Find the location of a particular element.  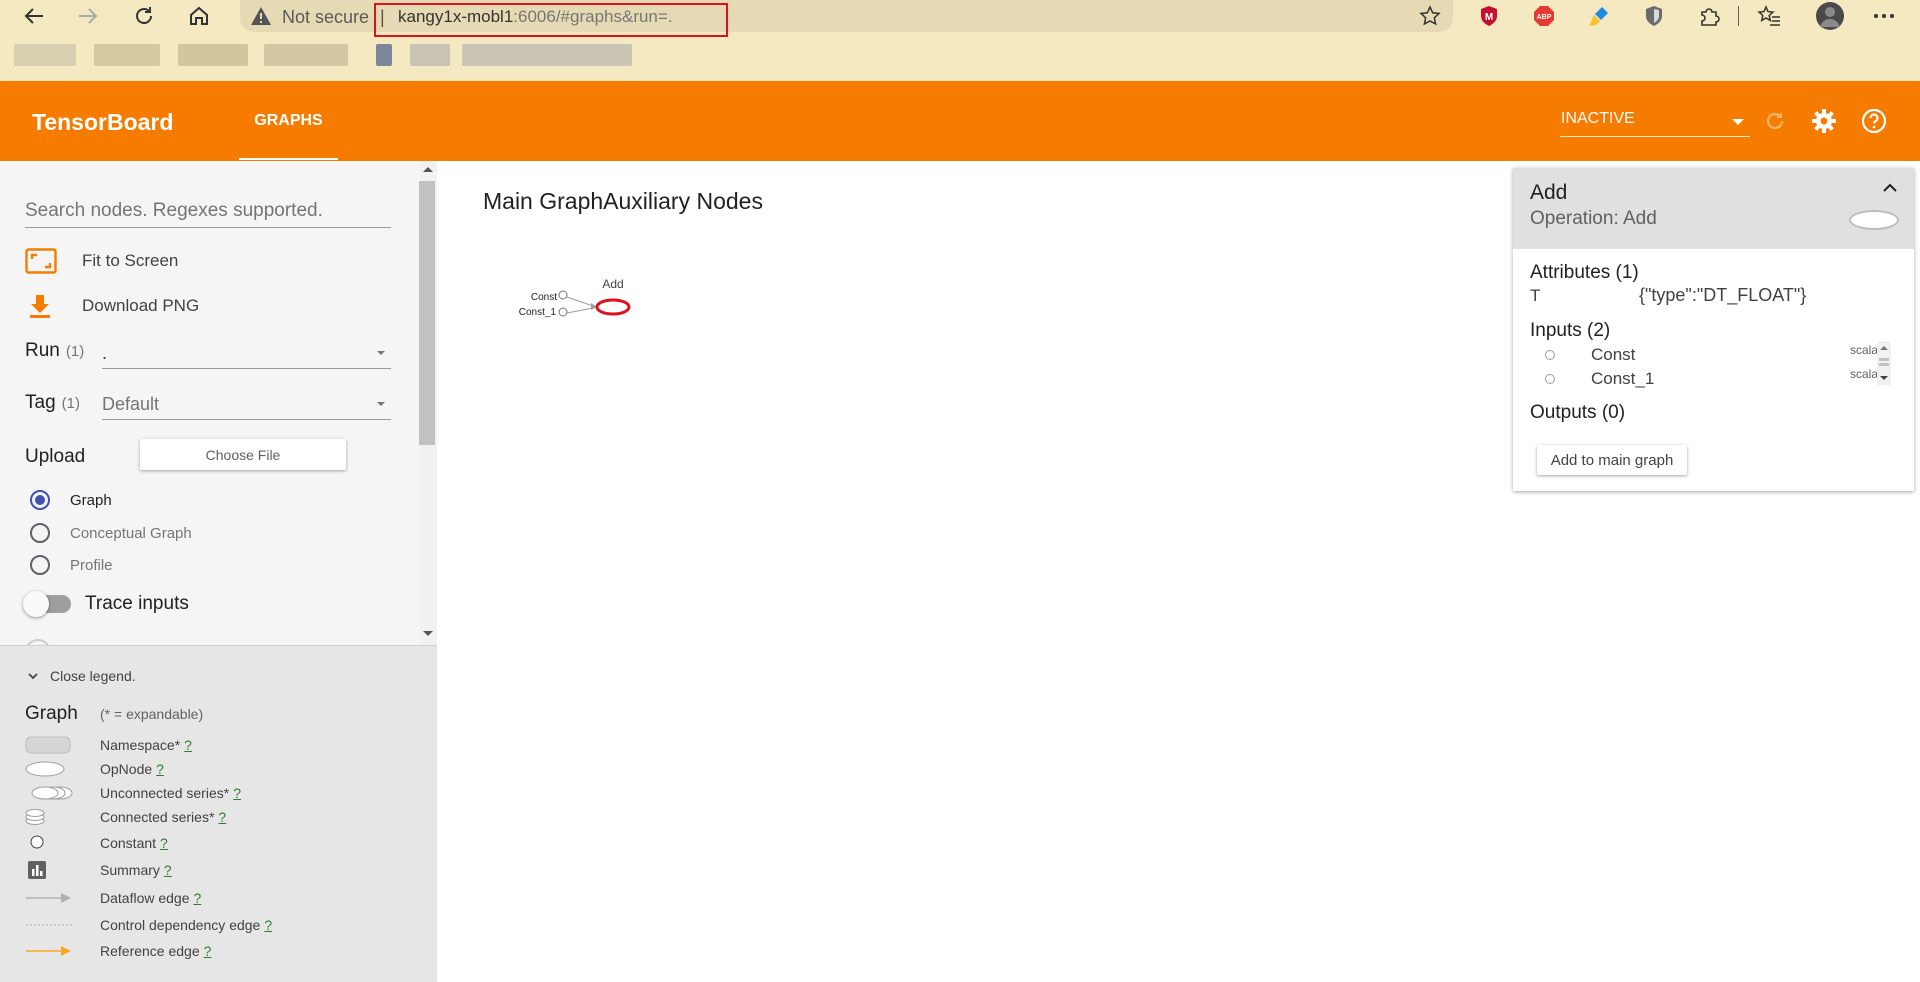

legend-label: Connected series*? is located at coordinates (163, 817).